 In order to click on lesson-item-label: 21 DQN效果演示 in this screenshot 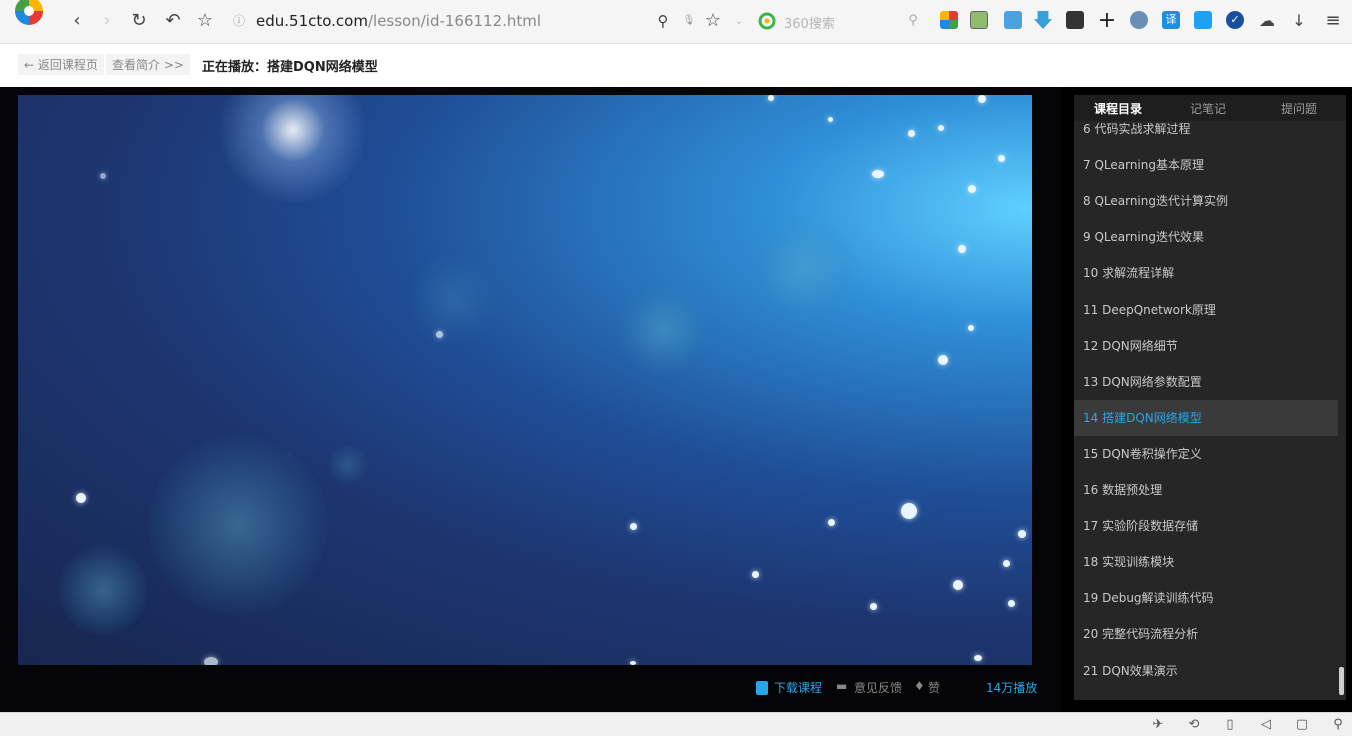, I will do `click(1130, 670)`.